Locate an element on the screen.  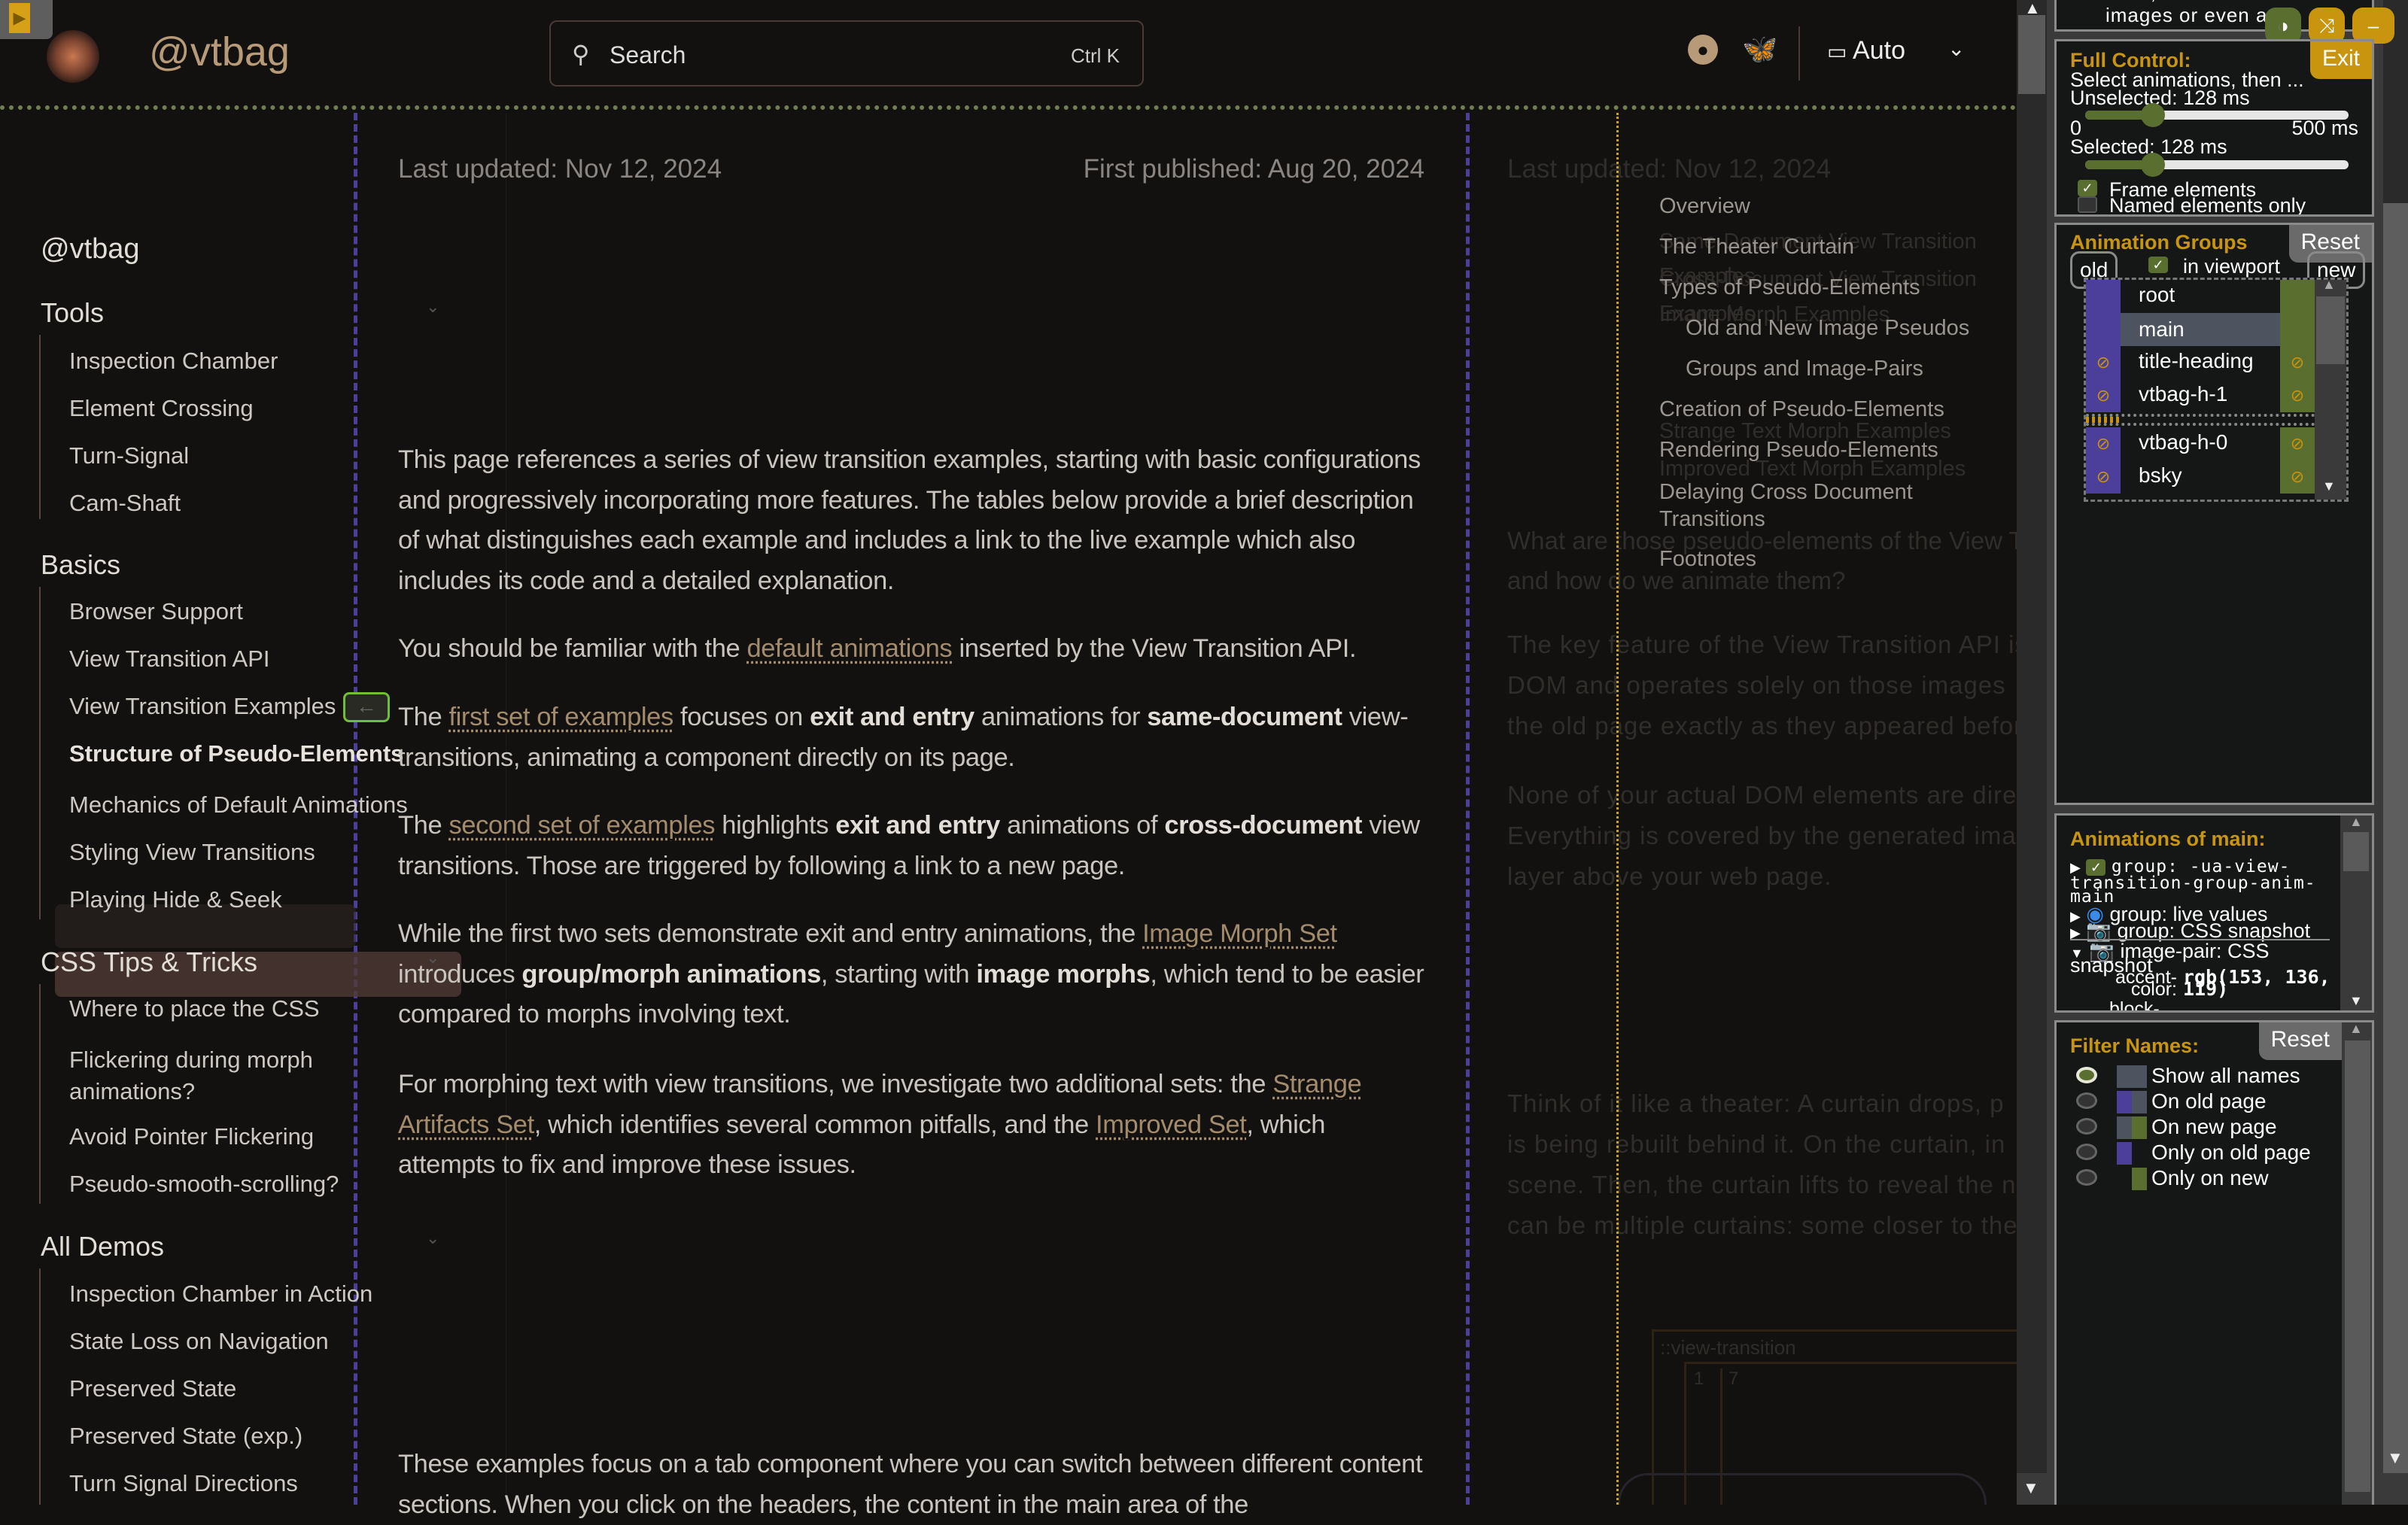
sidebar-item: Turn Signal Directions is located at coordinates (183, 1484).